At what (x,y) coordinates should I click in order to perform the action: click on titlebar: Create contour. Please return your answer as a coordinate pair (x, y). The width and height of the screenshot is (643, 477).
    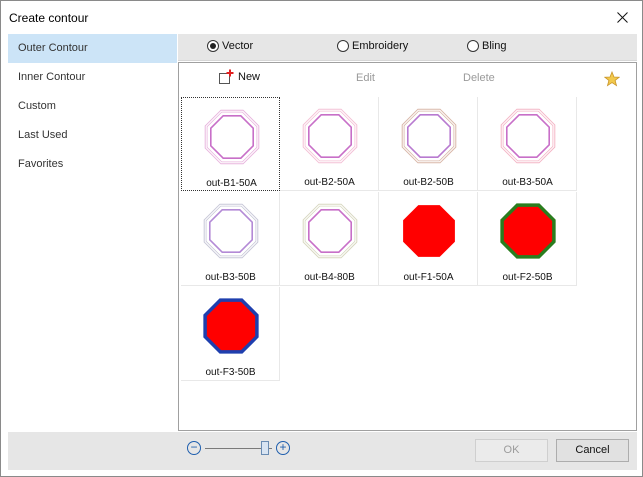
    Looking at the image, I should click on (321, 17).